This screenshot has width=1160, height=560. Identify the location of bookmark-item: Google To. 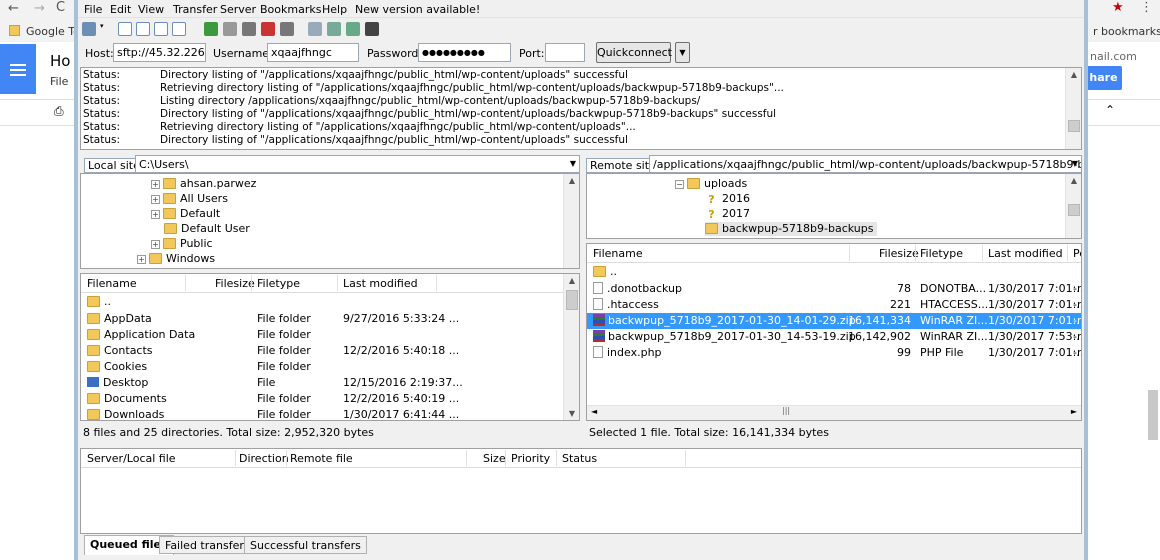
(53, 31).